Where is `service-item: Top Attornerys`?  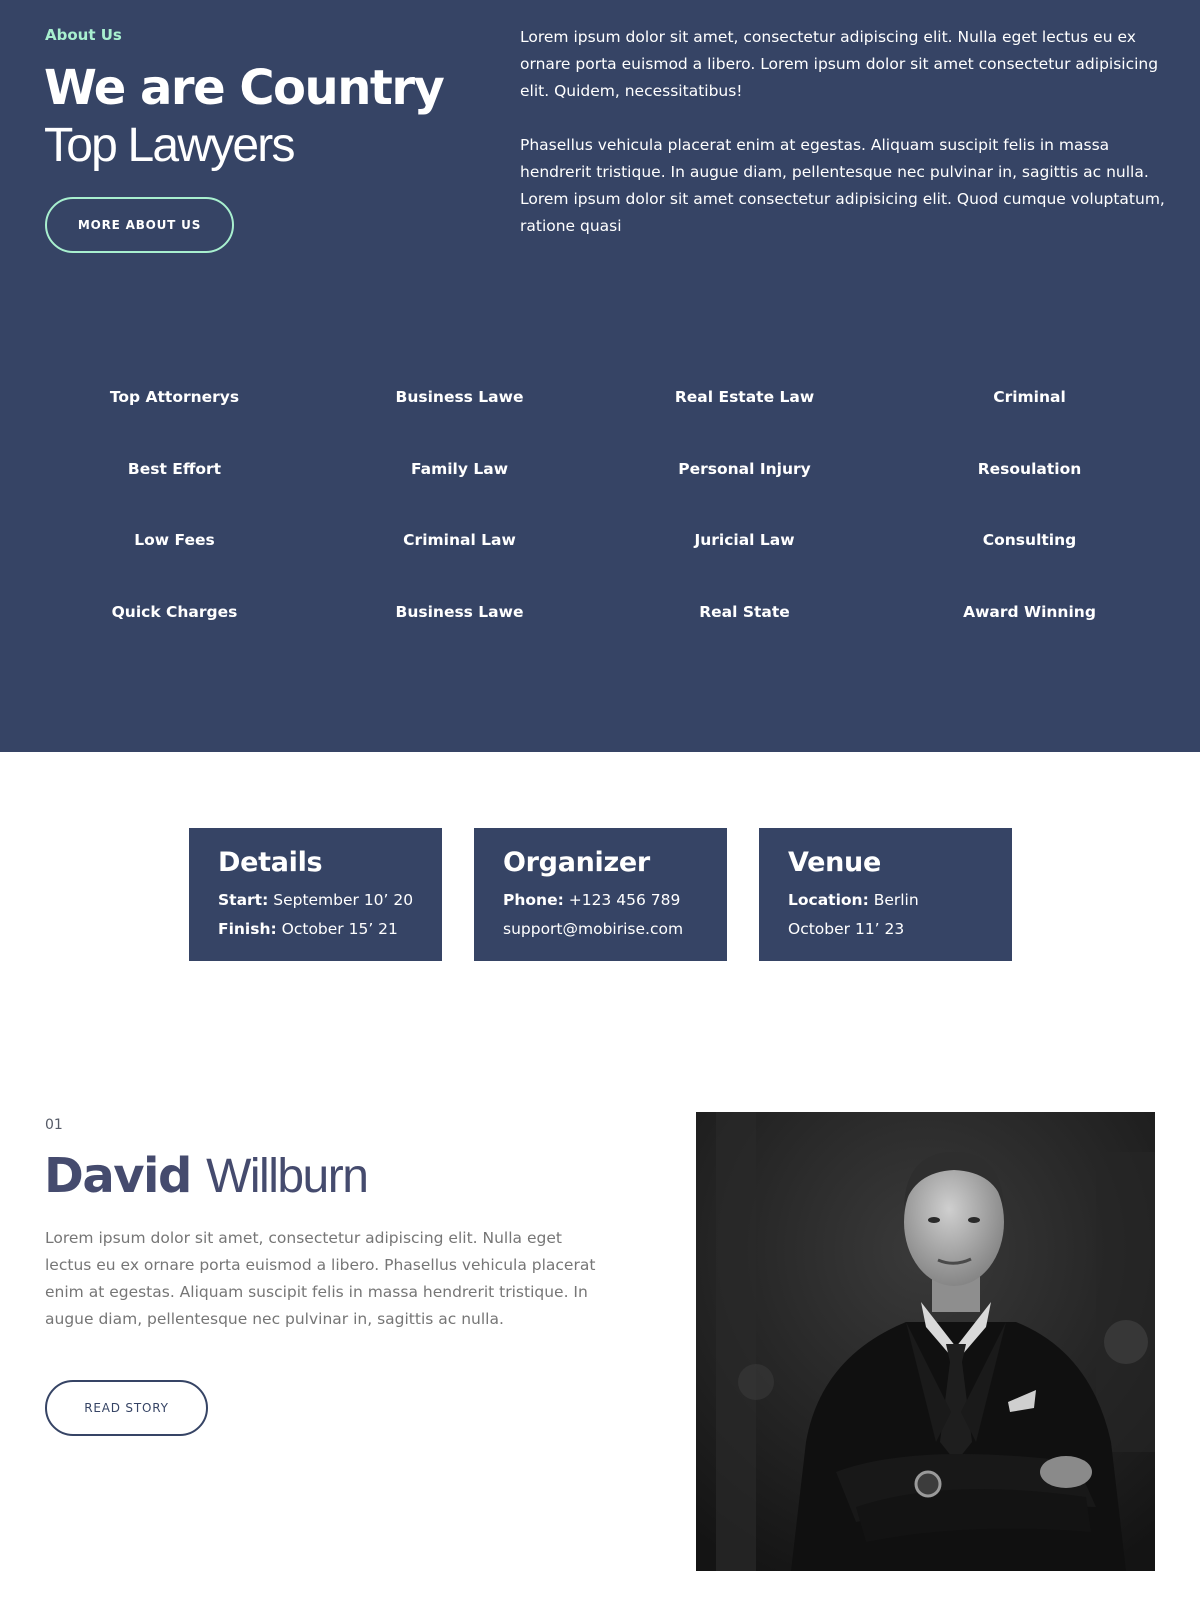
service-item: Top Attornerys is located at coordinates (174, 416).